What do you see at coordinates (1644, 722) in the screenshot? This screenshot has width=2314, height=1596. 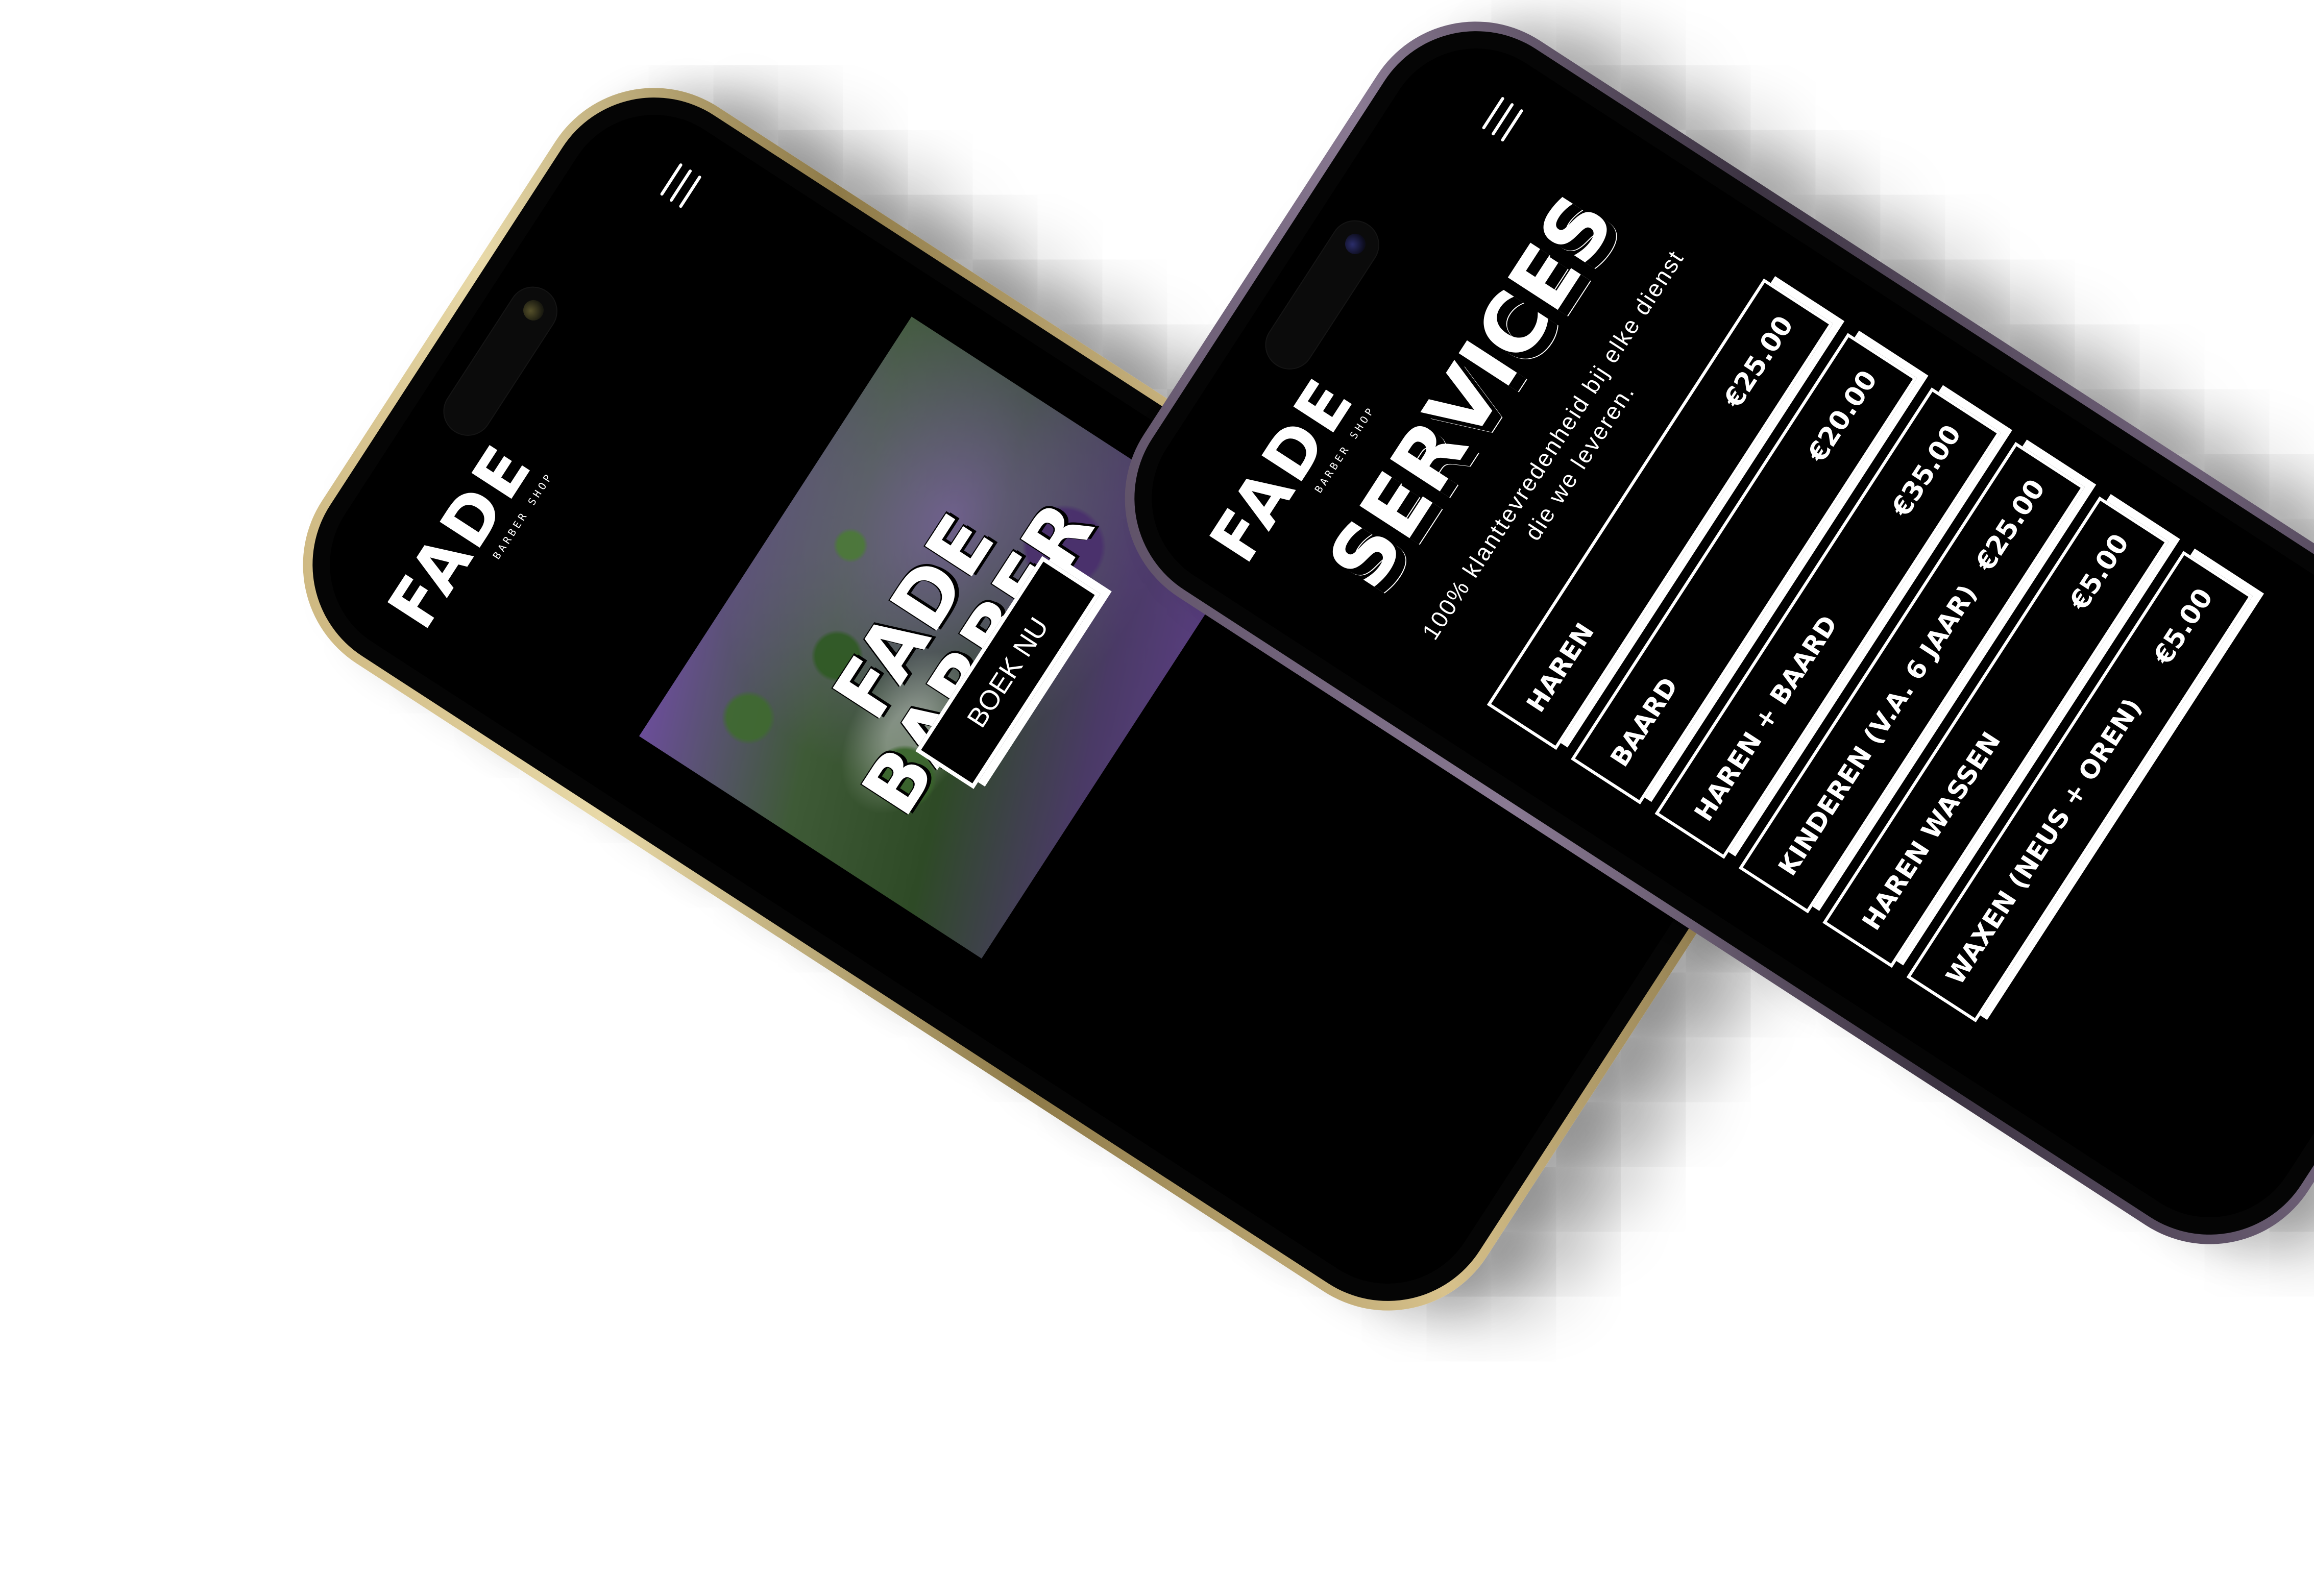 I see `service-name: BAARD` at bounding box center [1644, 722].